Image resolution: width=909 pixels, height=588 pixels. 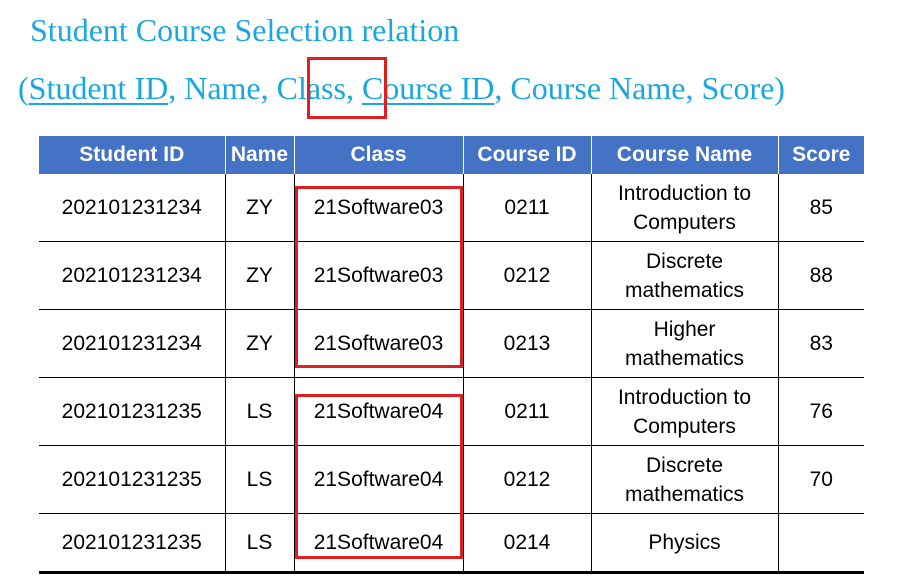 I want to click on header-name: Name, so click(x=259, y=155).